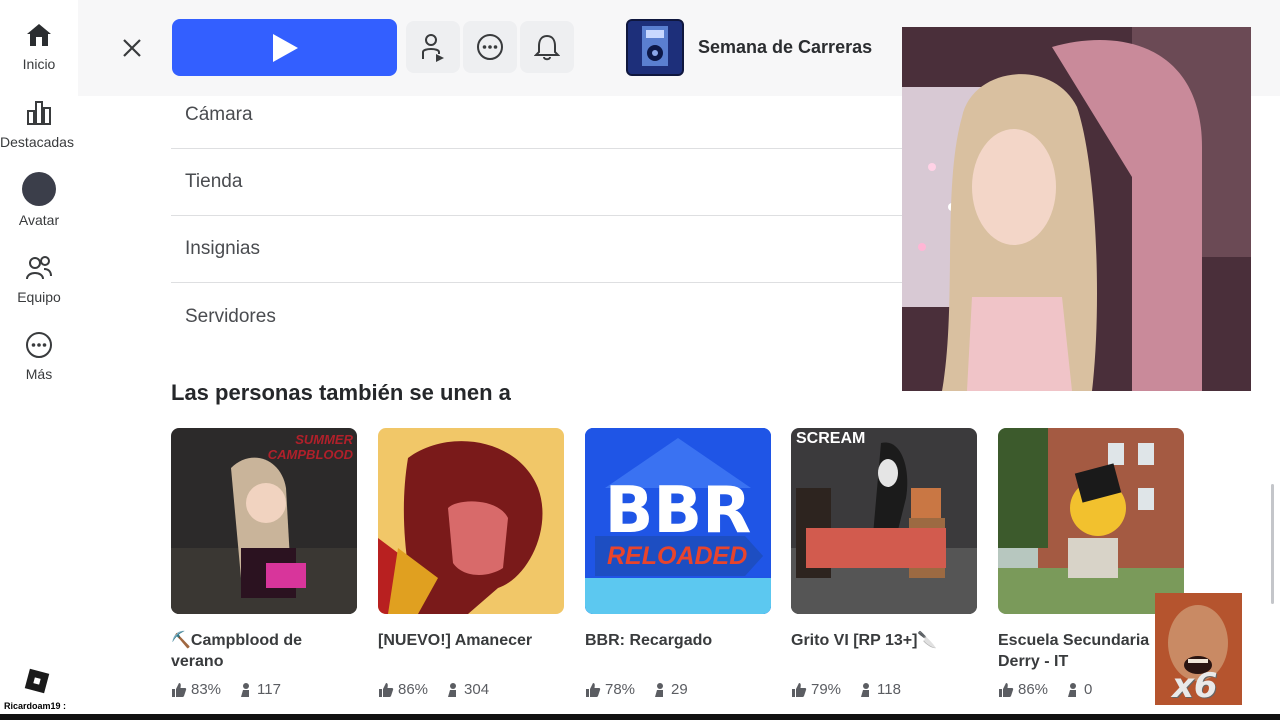 The height and width of the screenshot is (720, 1280). What do you see at coordinates (864, 640) in the screenshot?
I see `game-card-name: Grito VI [RP 13+]🔪` at bounding box center [864, 640].